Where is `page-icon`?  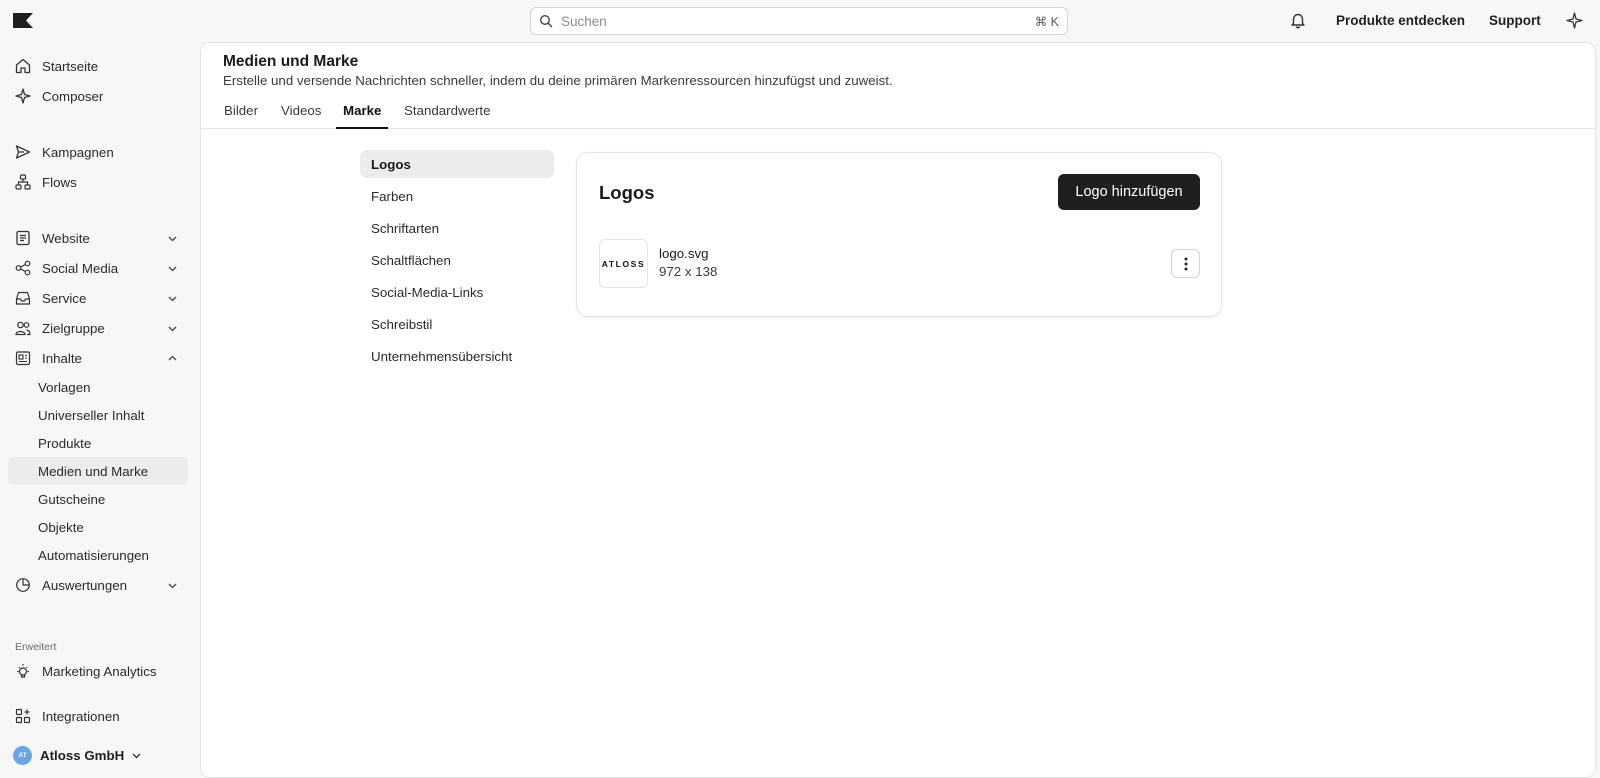
page-icon is located at coordinates (23, 238).